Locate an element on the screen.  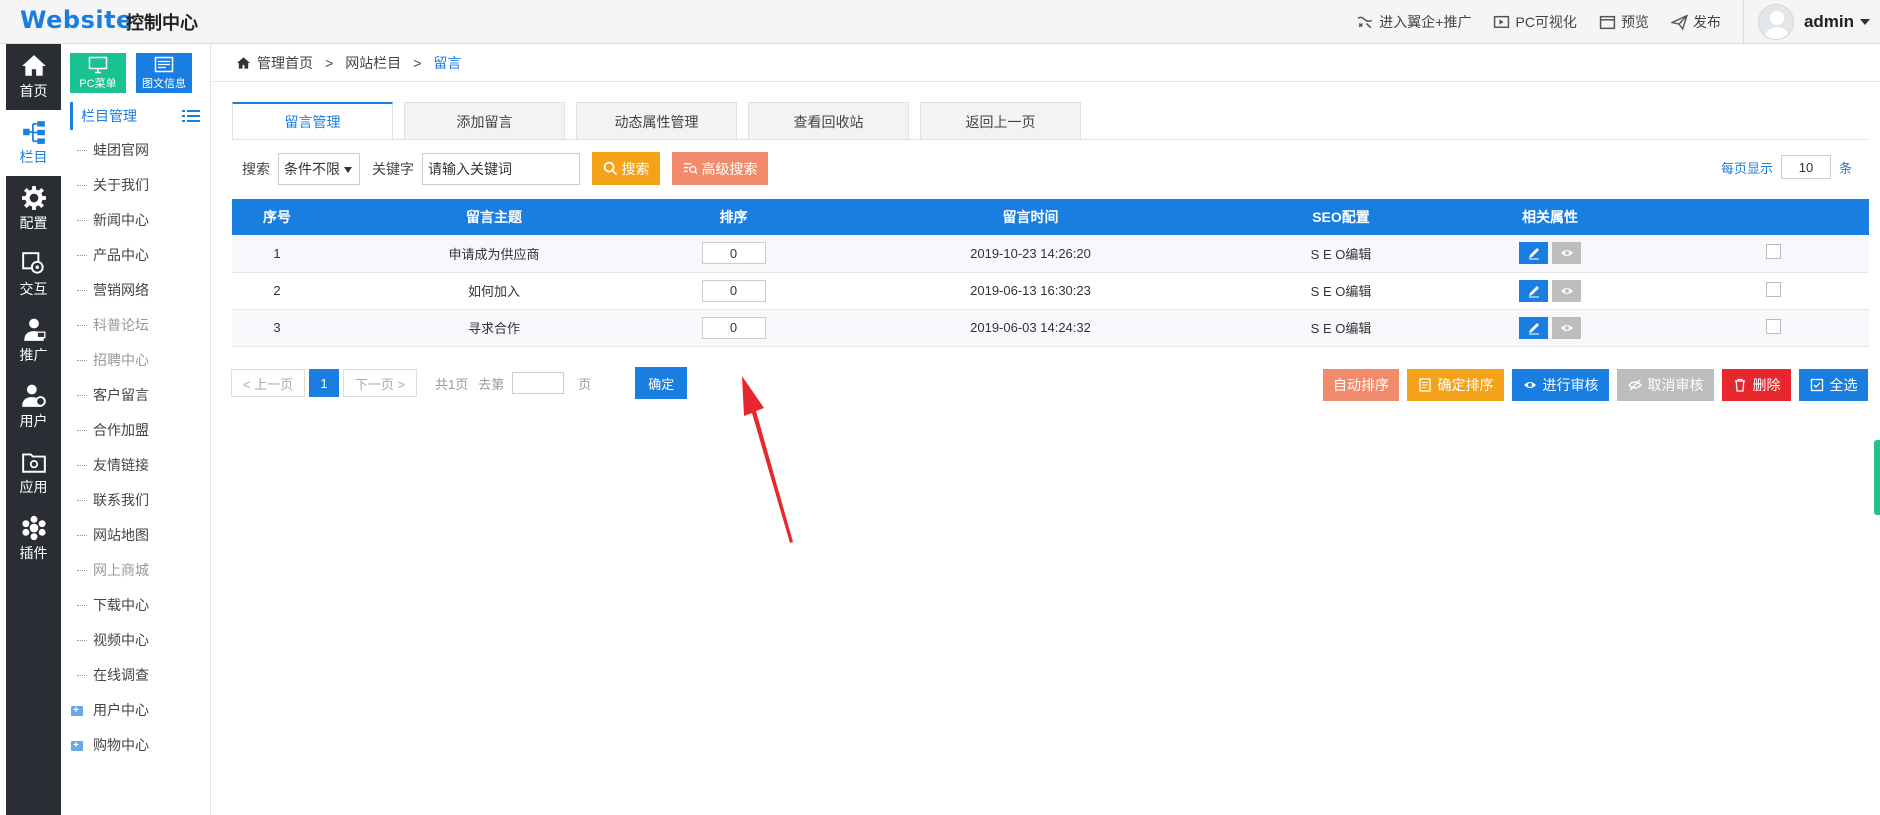
sidebar-item-label: 购物中心 is located at coordinates (121, 745).